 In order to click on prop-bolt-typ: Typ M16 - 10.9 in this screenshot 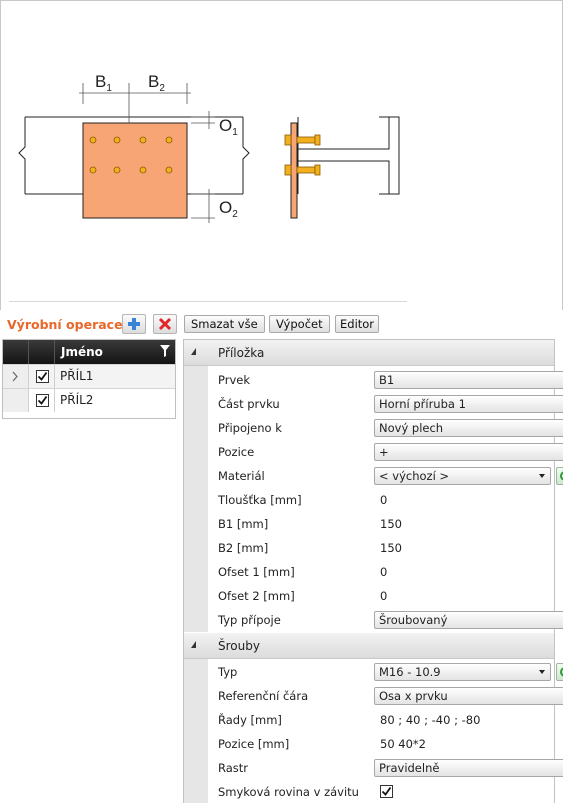, I will do `click(385, 672)`.